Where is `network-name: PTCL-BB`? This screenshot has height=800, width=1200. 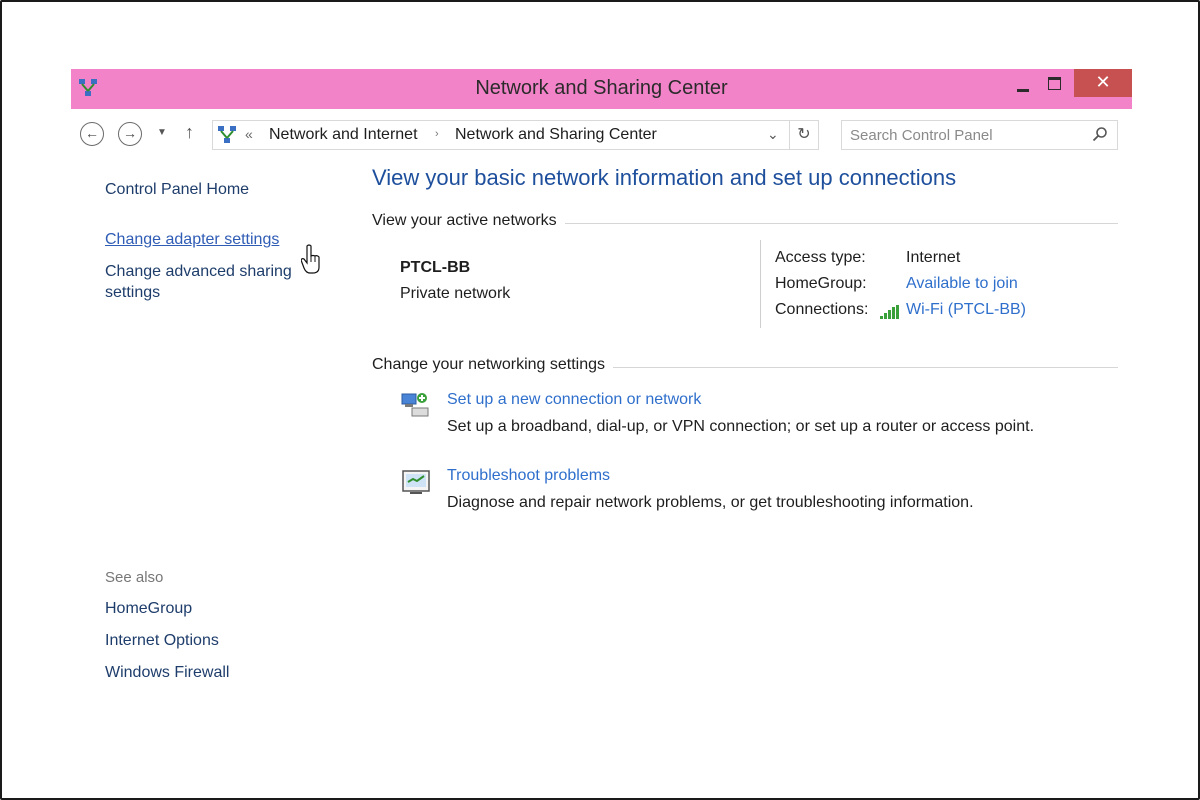 network-name: PTCL-BB is located at coordinates (435, 267).